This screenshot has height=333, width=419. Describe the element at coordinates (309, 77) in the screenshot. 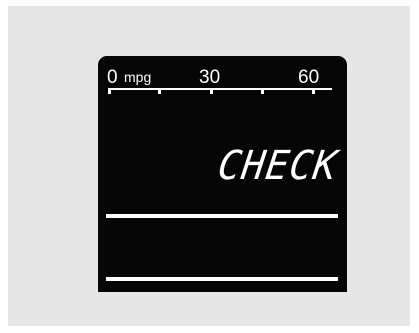

I see `scale-label-max: 60` at that location.